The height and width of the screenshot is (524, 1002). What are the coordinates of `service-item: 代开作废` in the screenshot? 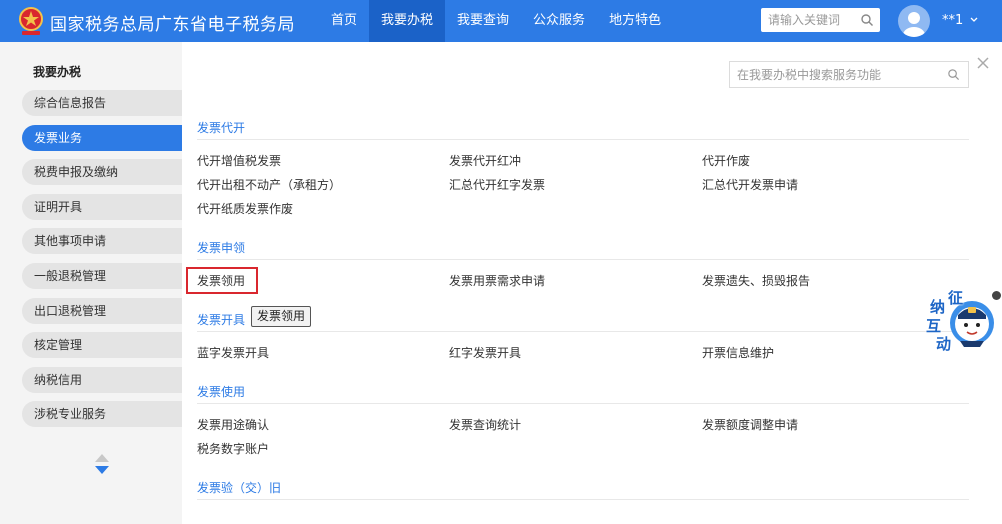 It's located at (726, 160).